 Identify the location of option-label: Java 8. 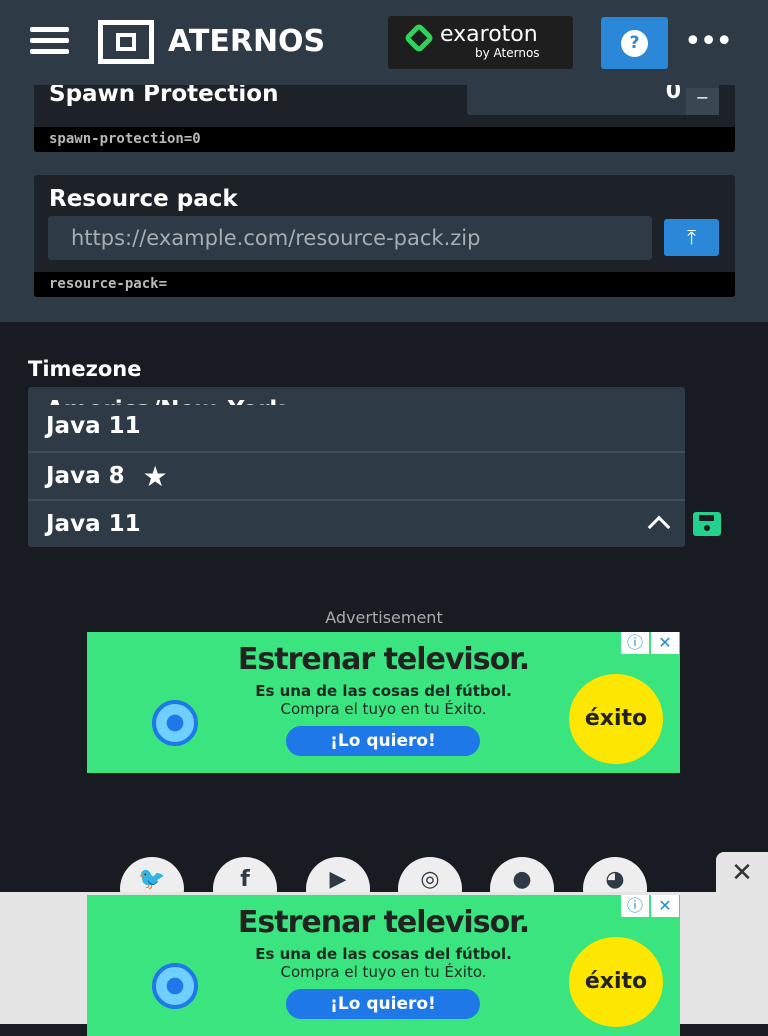
(85, 476).